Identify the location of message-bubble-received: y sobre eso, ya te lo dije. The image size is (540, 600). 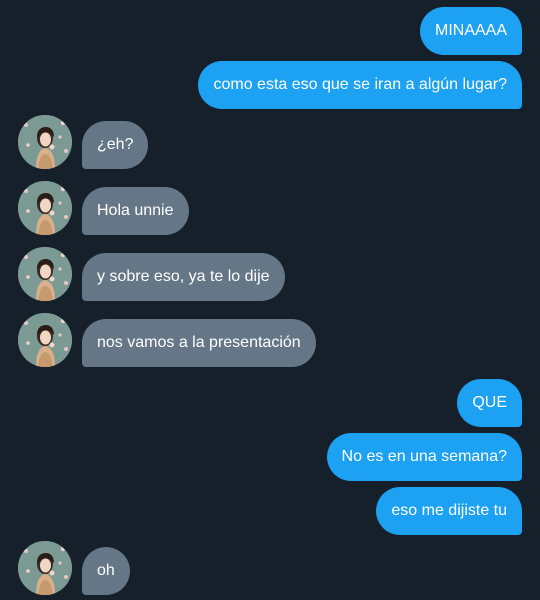
(183, 277).